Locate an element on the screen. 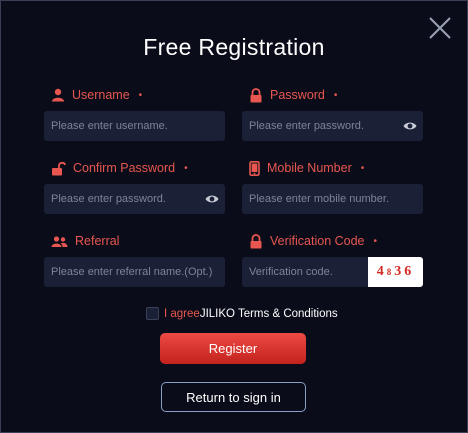  username-label: Username • is located at coordinates (138, 95).